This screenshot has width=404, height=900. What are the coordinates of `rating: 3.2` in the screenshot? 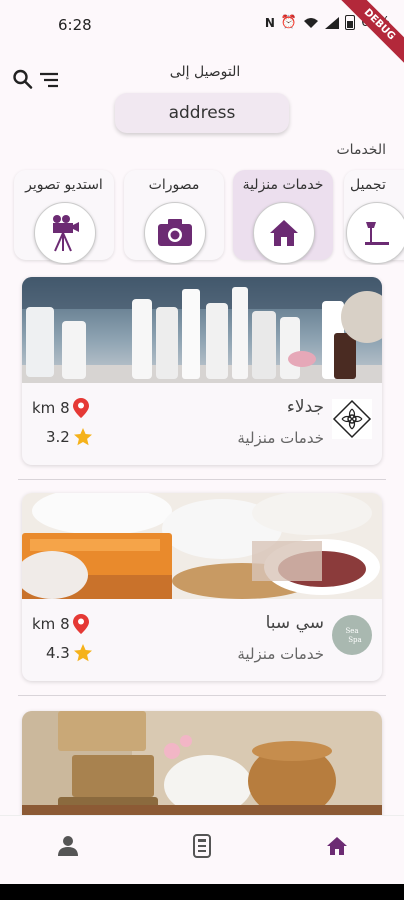 It's located at (69, 437).